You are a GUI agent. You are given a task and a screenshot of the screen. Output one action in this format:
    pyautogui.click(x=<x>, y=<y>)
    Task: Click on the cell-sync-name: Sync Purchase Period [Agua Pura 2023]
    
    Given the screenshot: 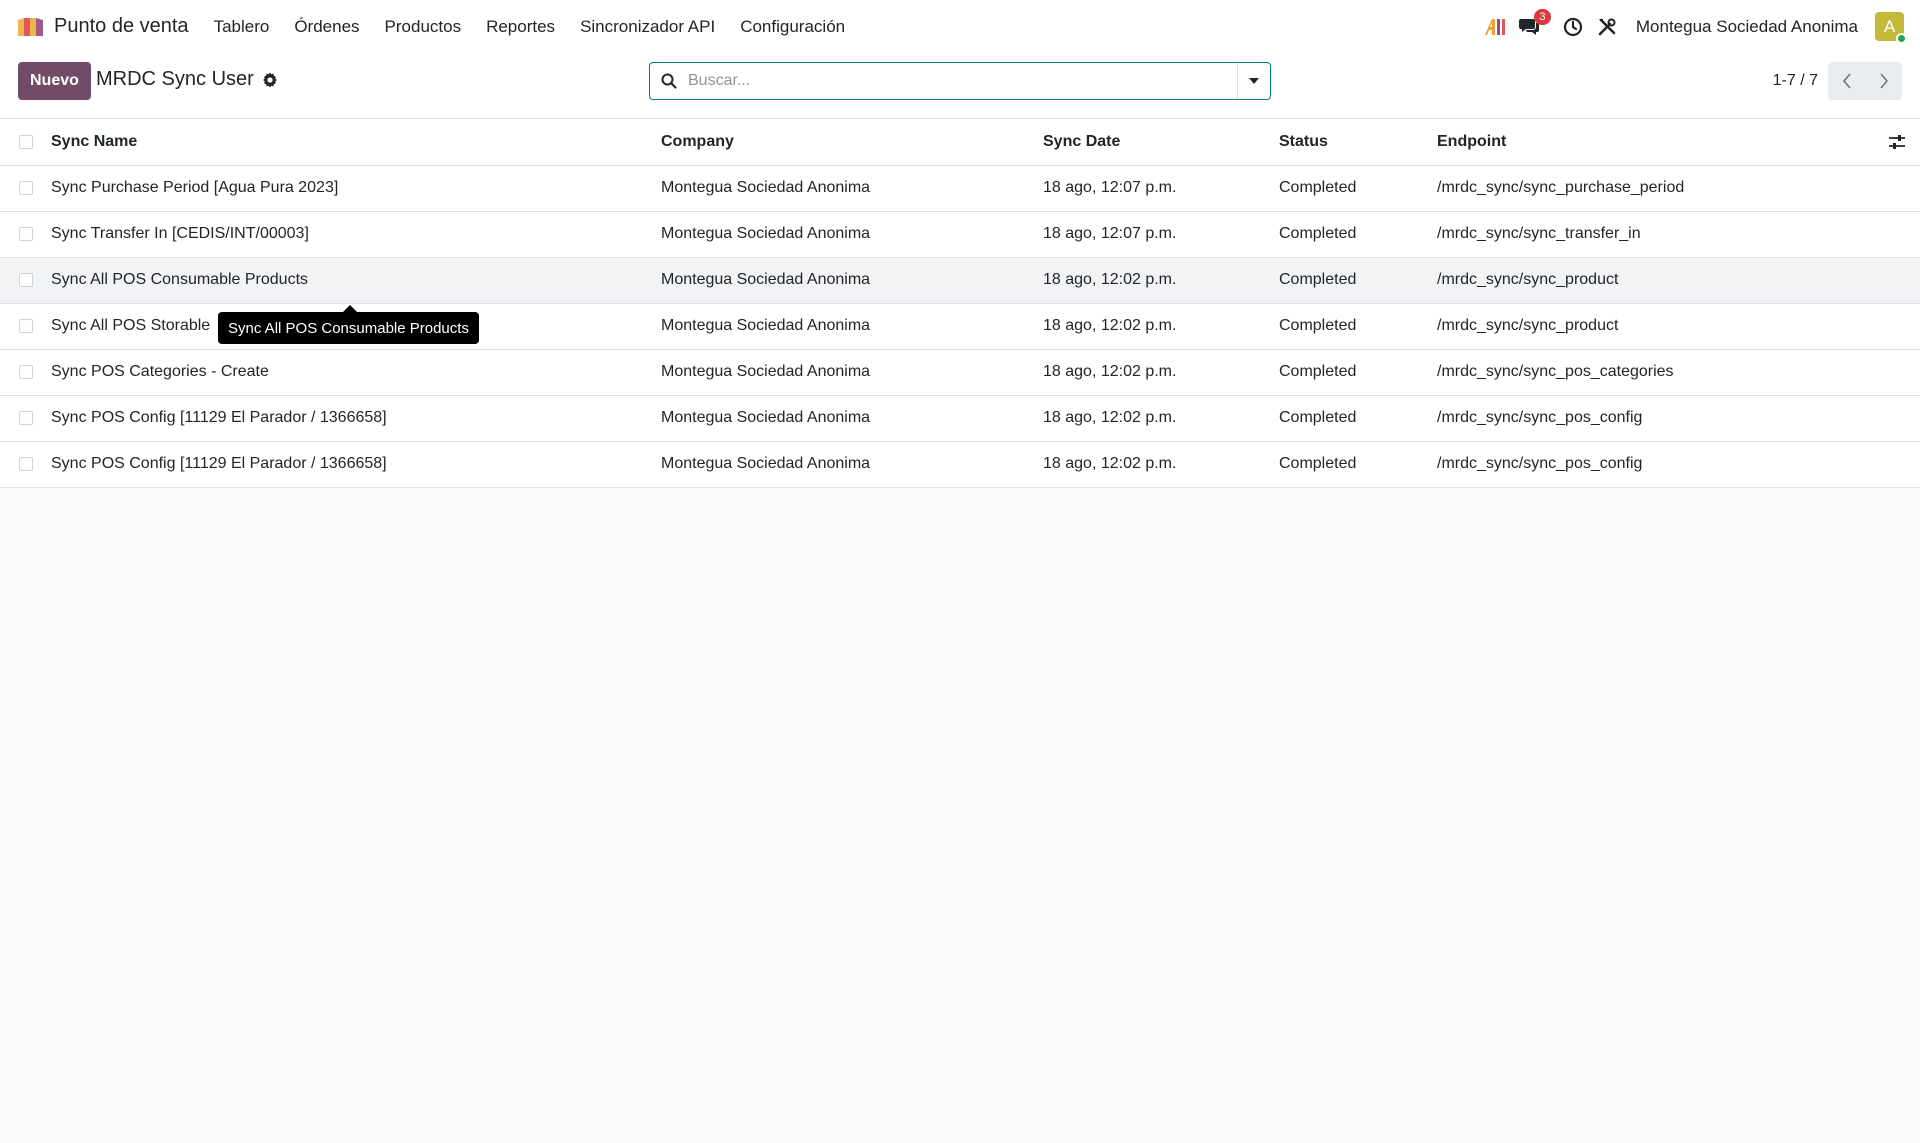 What is the action you would take?
    pyautogui.click(x=195, y=187)
    